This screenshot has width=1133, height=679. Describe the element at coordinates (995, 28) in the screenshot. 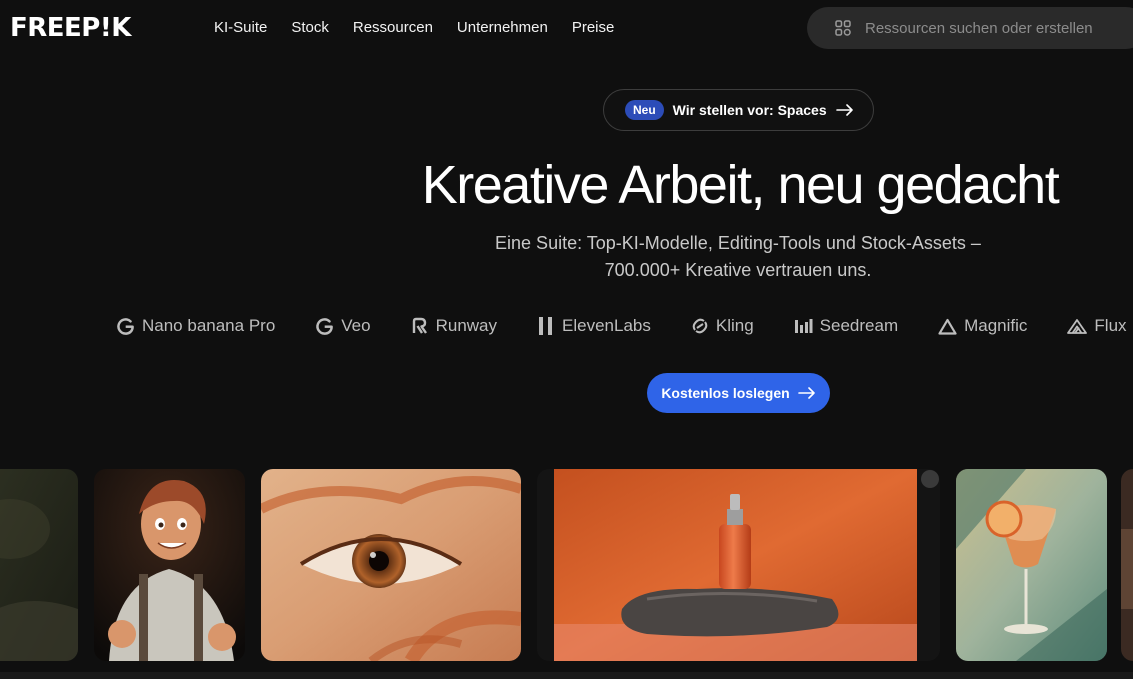

I see `search-input` at that location.